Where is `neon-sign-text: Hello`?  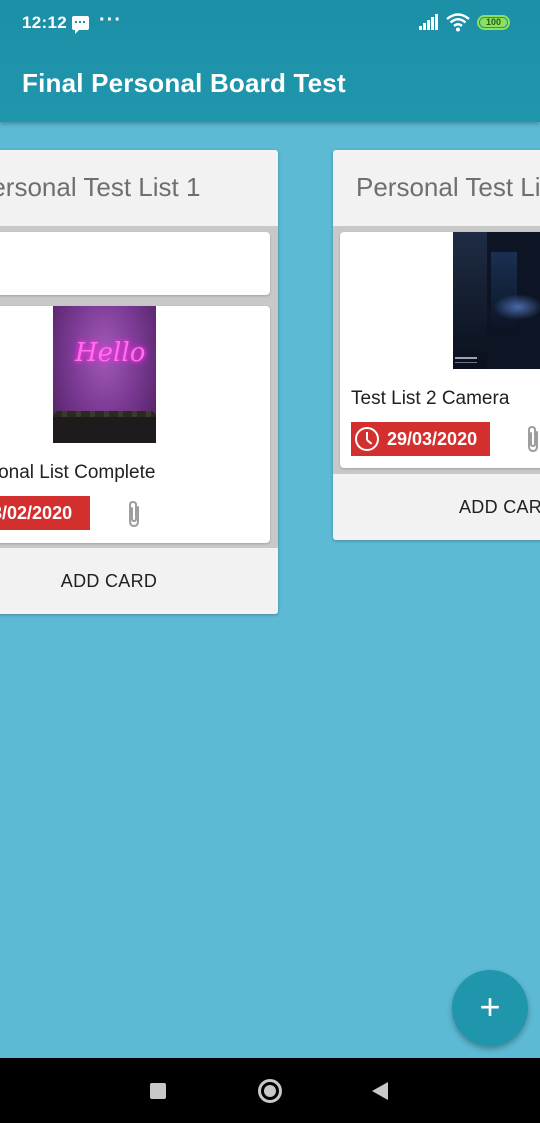 neon-sign-text: Hello is located at coordinates (110, 353).